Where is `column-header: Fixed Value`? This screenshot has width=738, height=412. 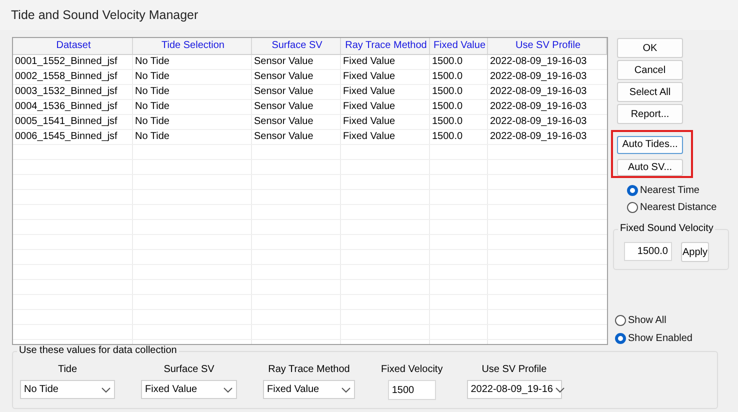
column-header: Fixed Value is located at coordinates (459, 46).